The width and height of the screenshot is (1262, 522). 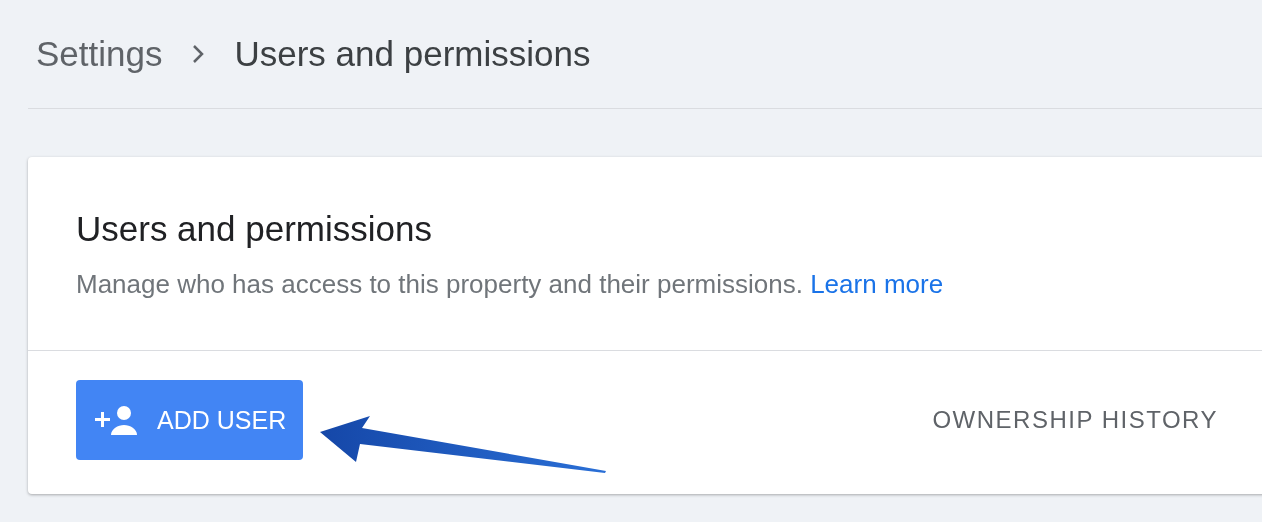 What do you see at coordinates (190, 420) in the screenshot?
I see `add-user-button: ADD USER` at bounding box center [190, 420].